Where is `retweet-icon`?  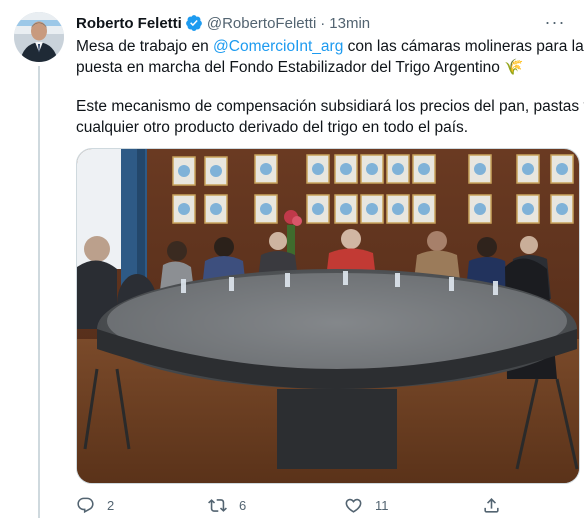 retweet-icon is located at coordinates (217, 505).